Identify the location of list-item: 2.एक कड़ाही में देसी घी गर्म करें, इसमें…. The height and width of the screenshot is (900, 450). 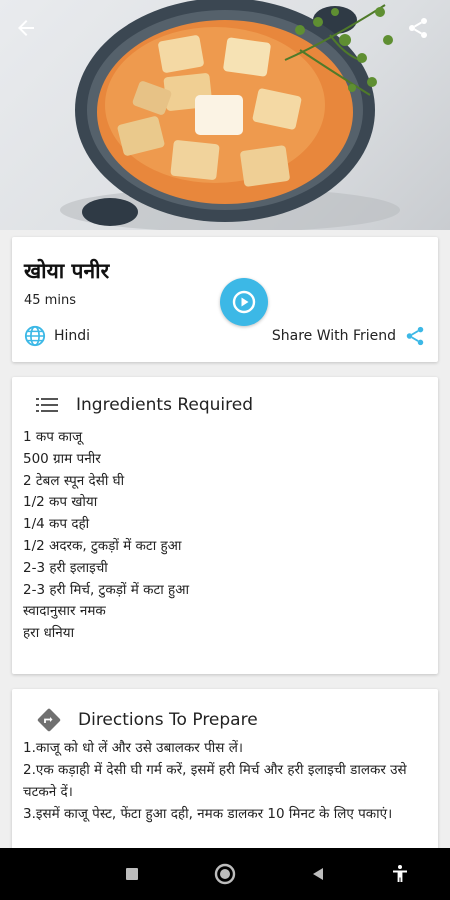
(215, 781).